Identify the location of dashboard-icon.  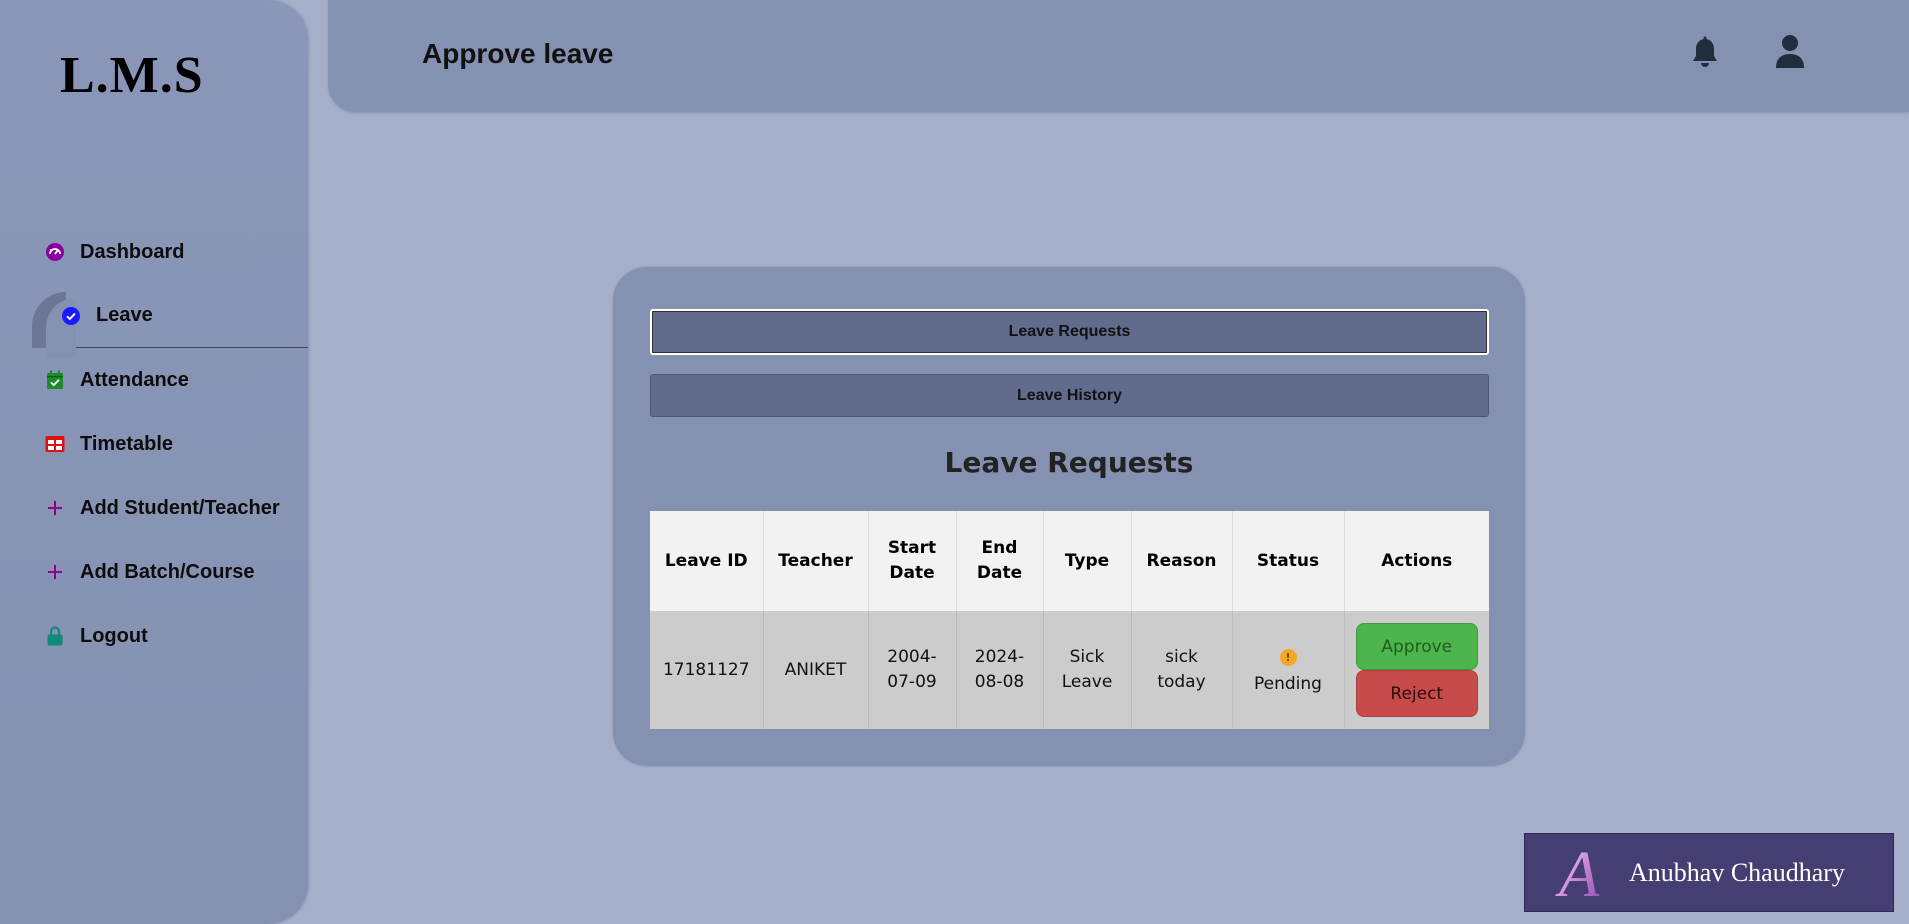
(55, 252).